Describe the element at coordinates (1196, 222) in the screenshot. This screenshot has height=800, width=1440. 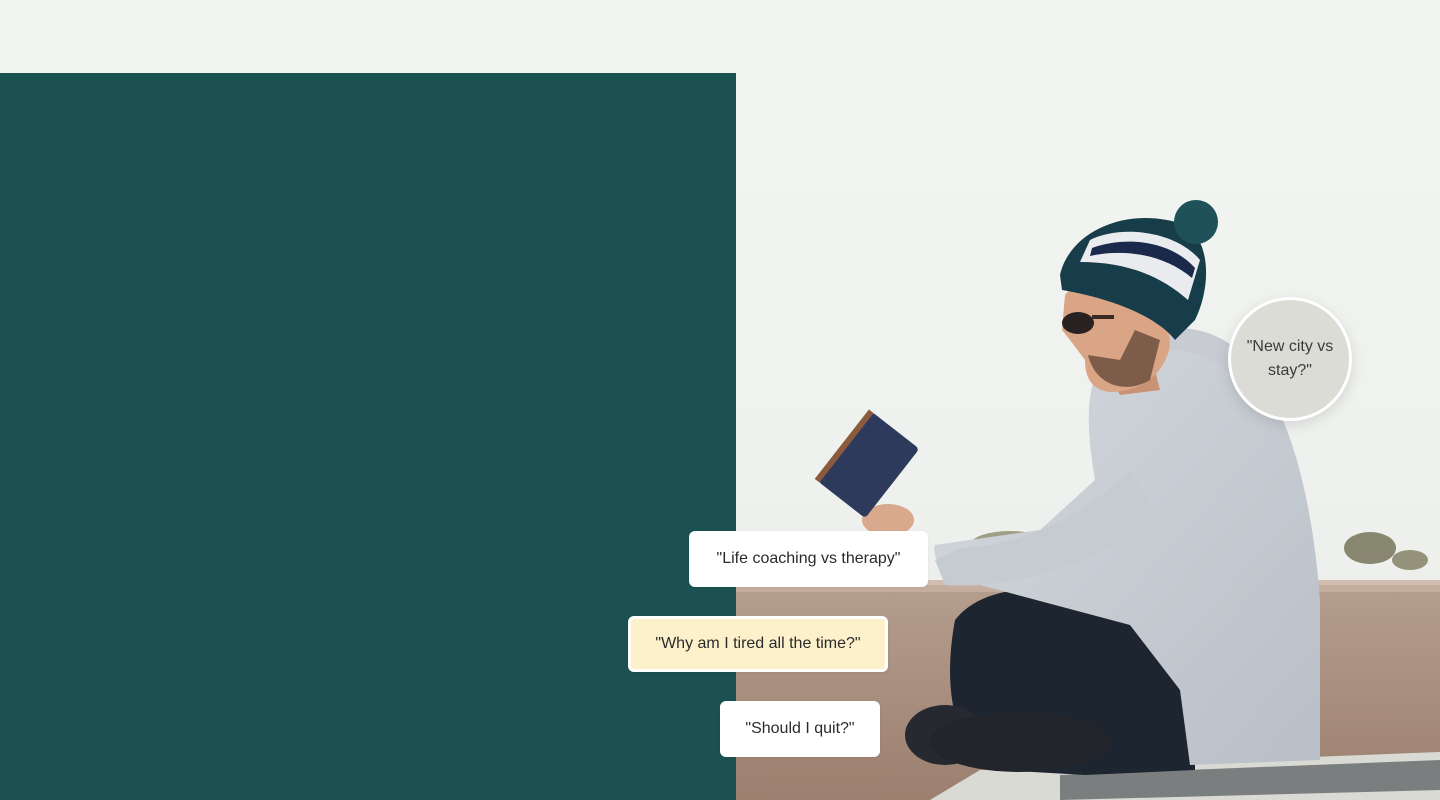
I see `beanie-pompom` at that location.